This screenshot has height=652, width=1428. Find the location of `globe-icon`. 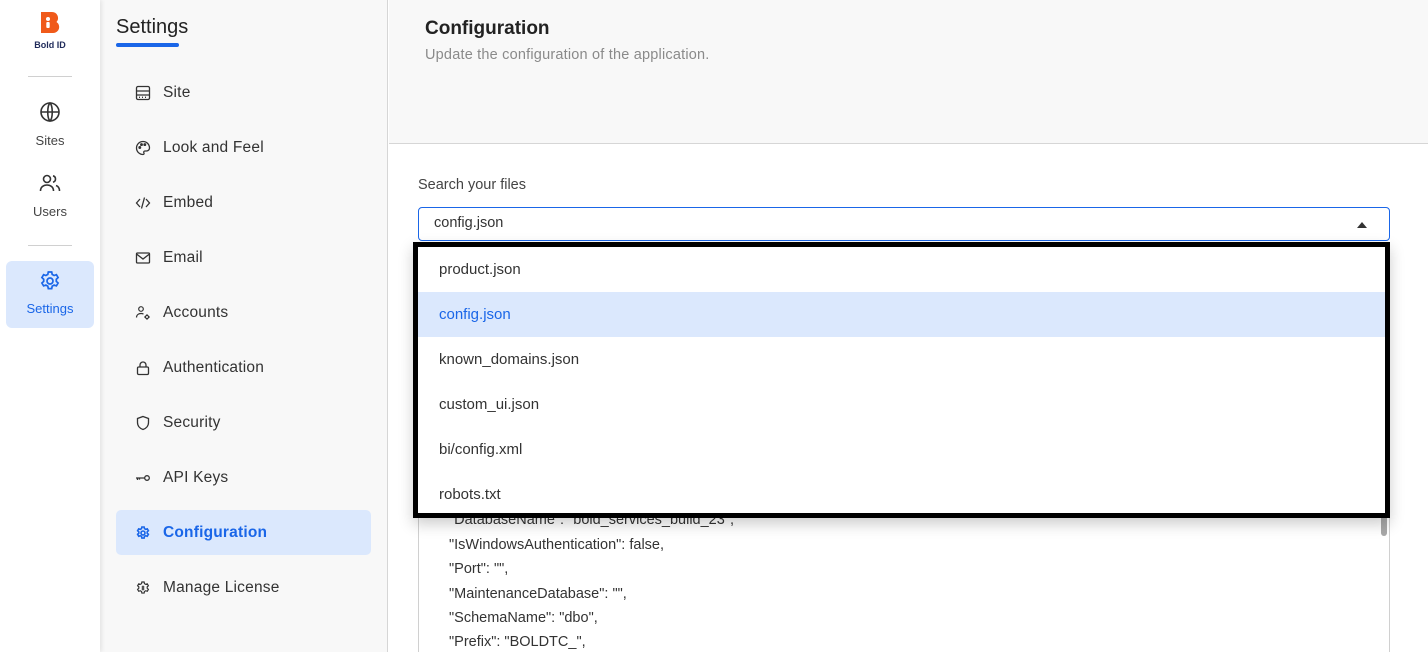

globe-icon is located at coordinates (50, 112).